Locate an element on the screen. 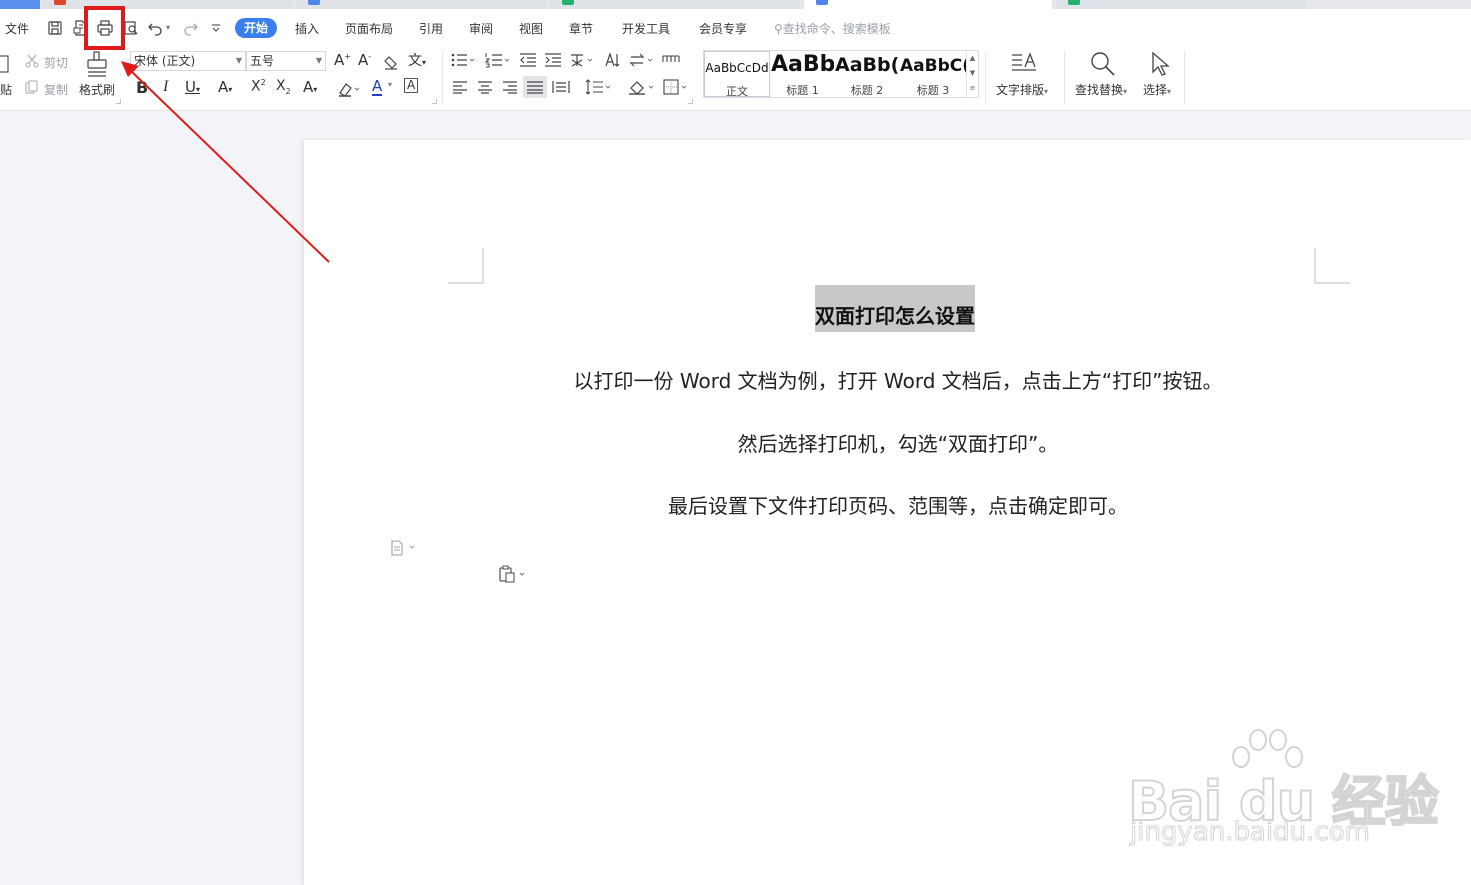  clear-format-icon is located at coordinates (391, 62).